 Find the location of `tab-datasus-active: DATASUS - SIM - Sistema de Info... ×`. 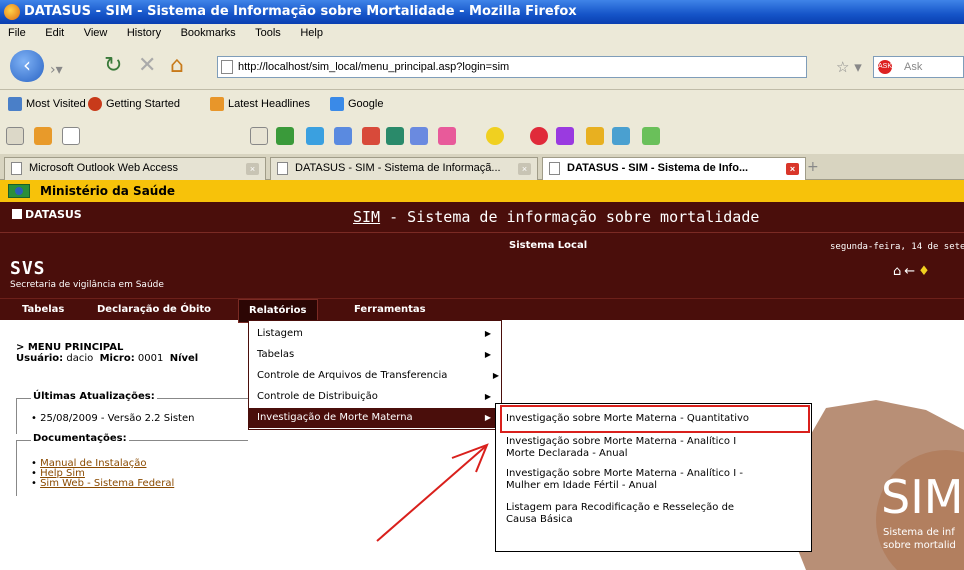

tab-datasus-active: DATASUS - SIM - Sistema de Info... × is located at coordinates (674, 168).